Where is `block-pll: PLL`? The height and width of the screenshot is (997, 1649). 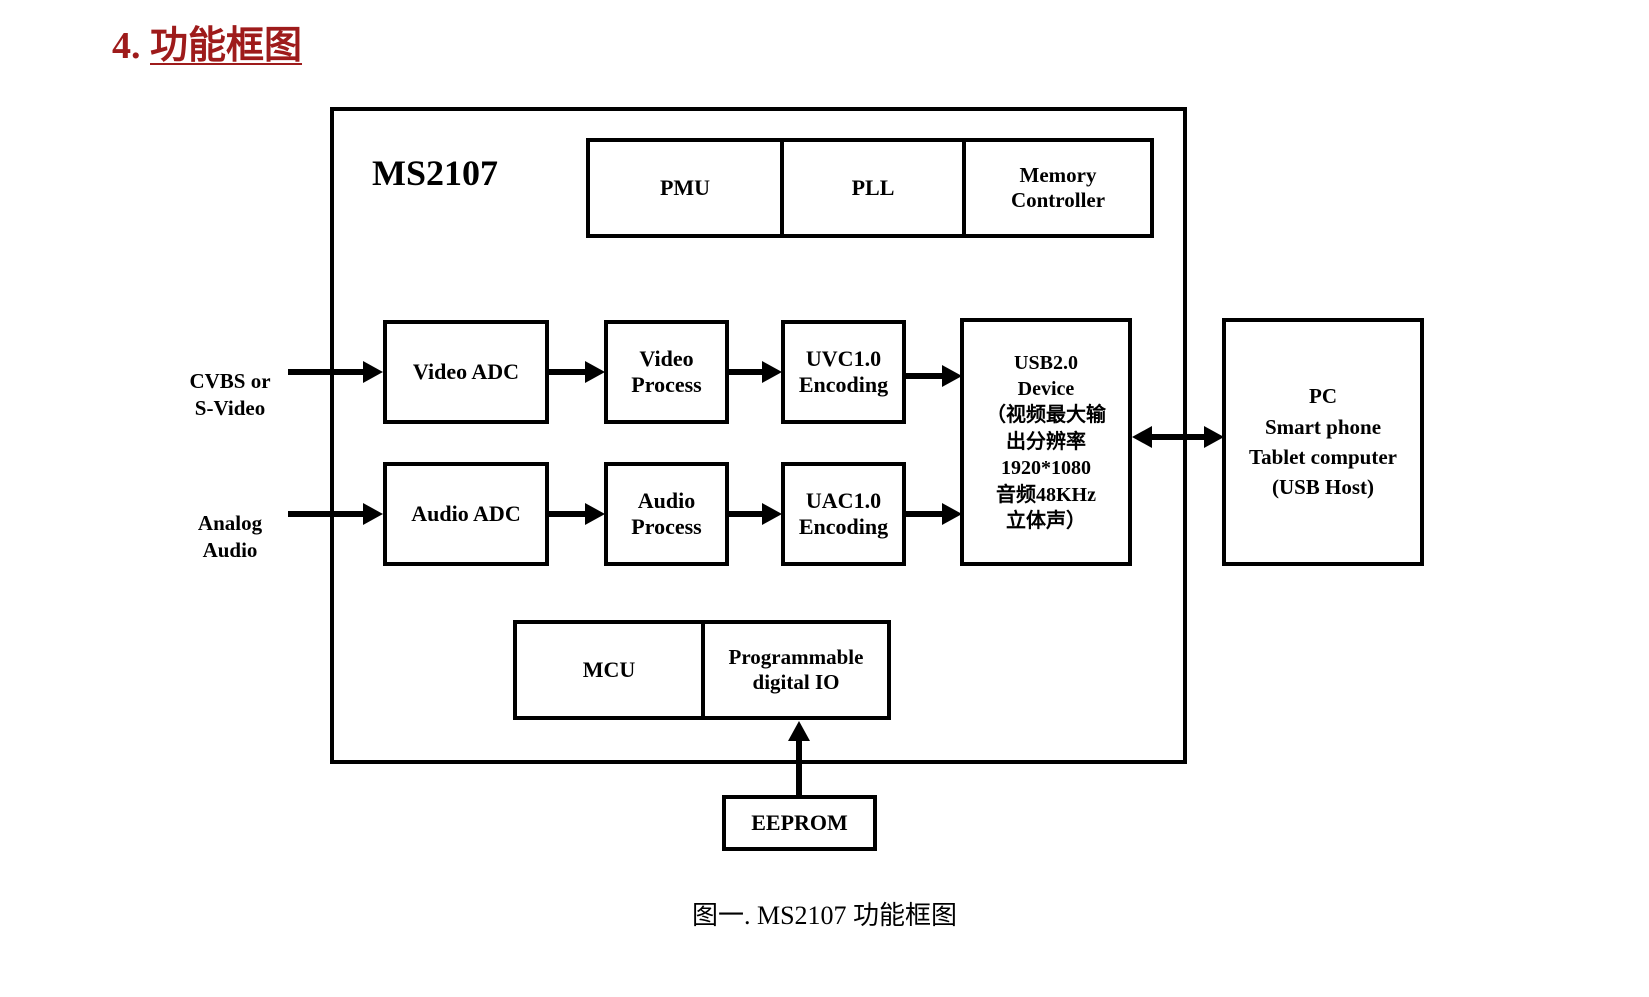 block-pll: PLL is located at coordinates (873, 188).